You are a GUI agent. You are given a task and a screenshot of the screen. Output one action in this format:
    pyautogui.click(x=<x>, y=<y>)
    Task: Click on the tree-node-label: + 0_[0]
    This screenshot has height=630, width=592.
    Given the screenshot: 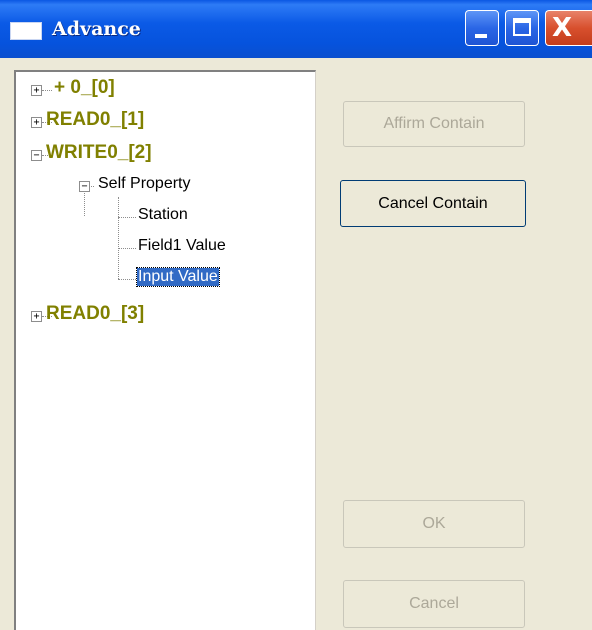 What is the action you would take?
    pyautogui.click(x=84, y=88)
    